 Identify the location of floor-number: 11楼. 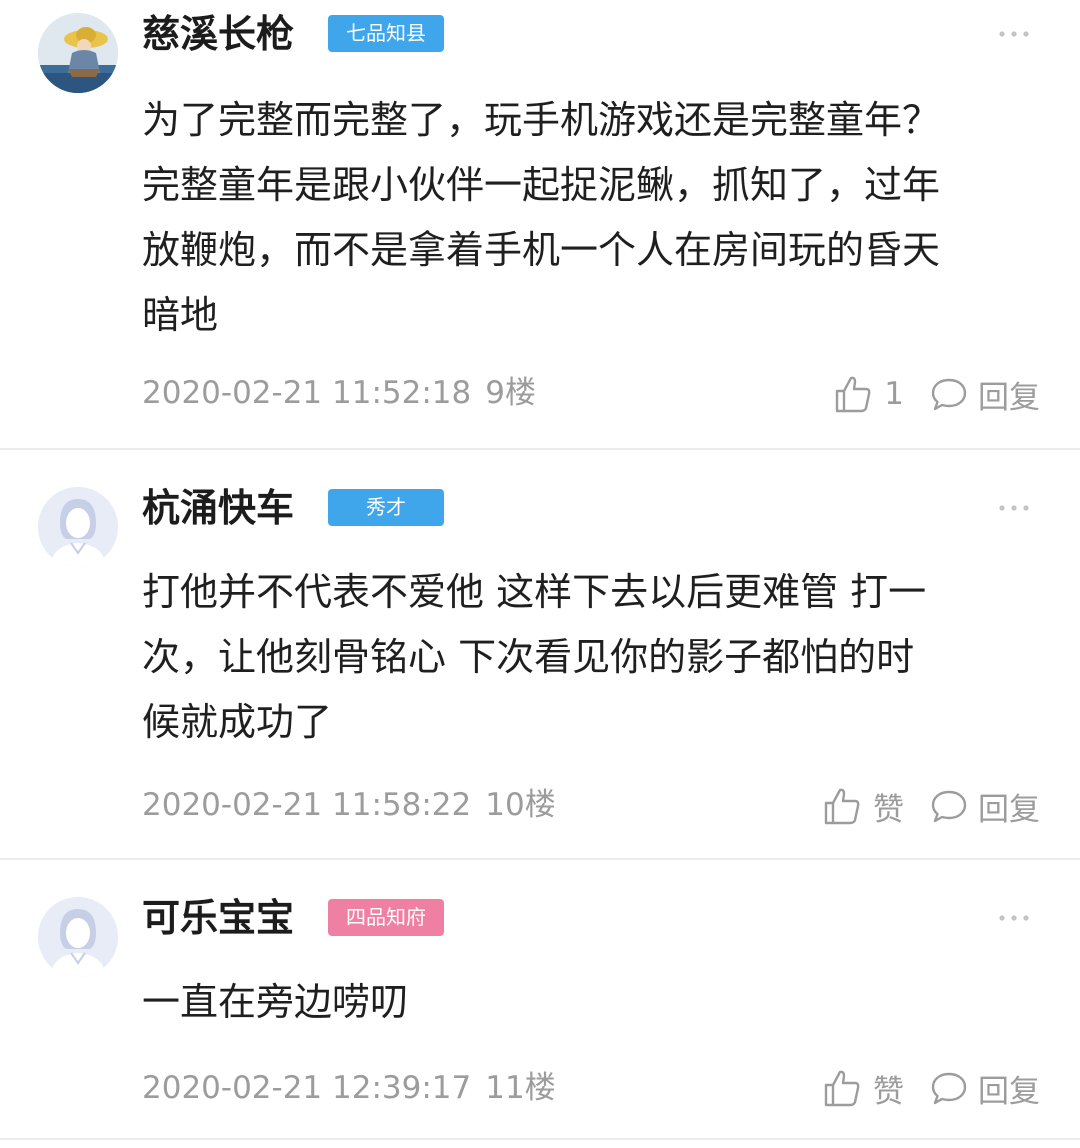
(520, 1088).